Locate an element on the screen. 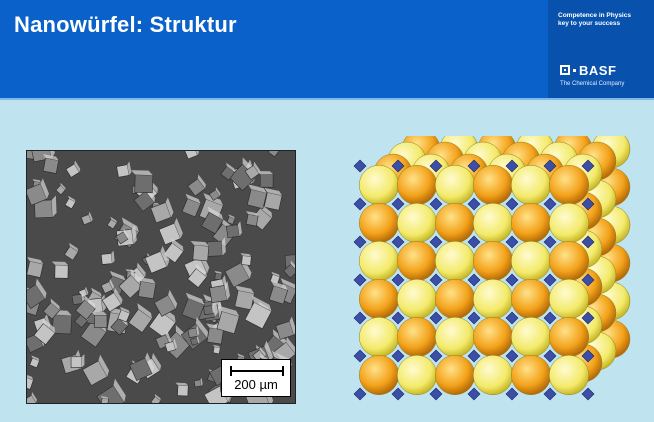 This screenshot has height=422, width=654. basf-logo-text: BASF is located at coordinates (598, 70).